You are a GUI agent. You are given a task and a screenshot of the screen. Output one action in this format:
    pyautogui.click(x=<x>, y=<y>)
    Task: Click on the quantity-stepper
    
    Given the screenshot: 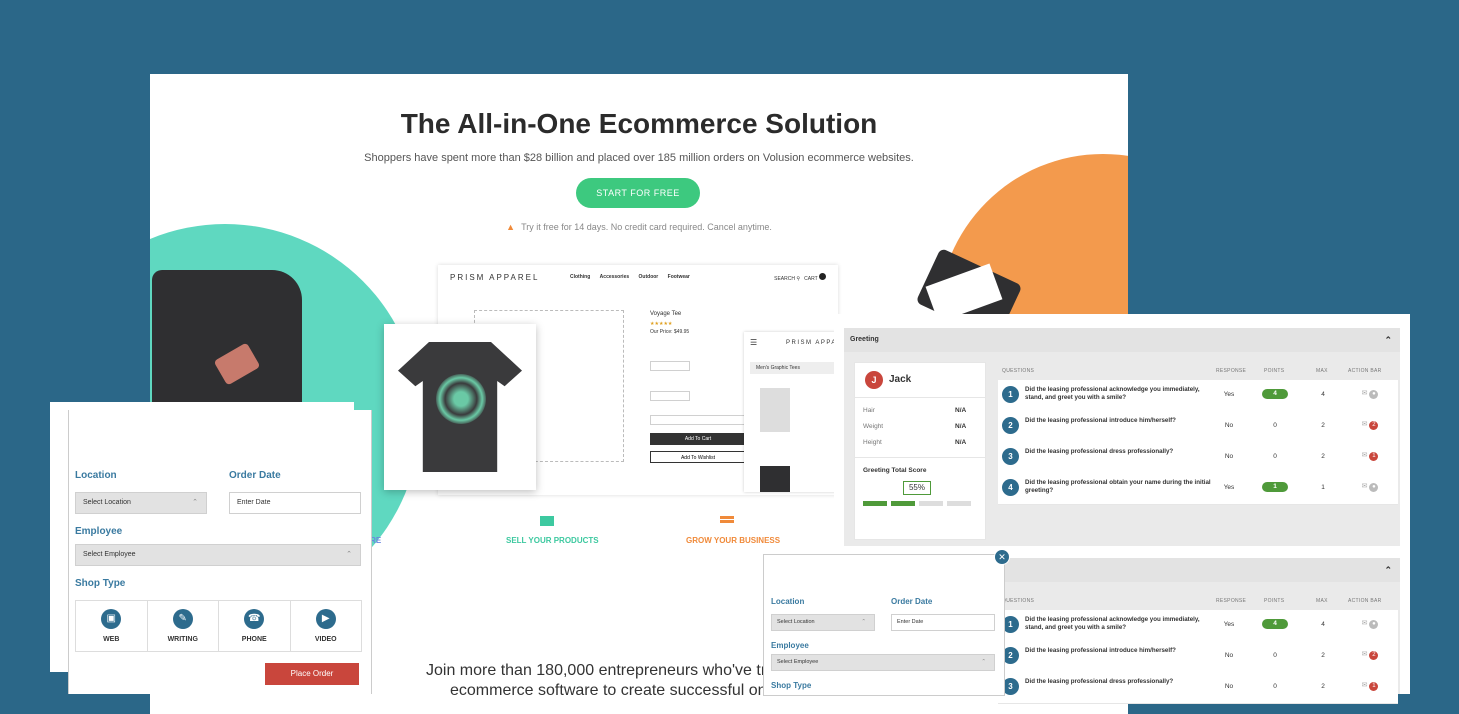 What is the action you would take?
    pyautogui.click(x=698, y=420)
    